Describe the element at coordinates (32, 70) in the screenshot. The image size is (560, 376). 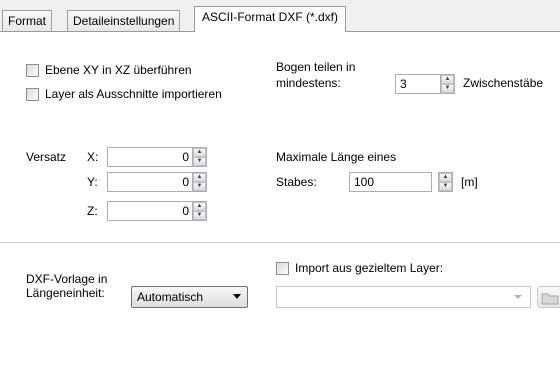
I see `plane-xy-to-xz-checkbox` at that location.